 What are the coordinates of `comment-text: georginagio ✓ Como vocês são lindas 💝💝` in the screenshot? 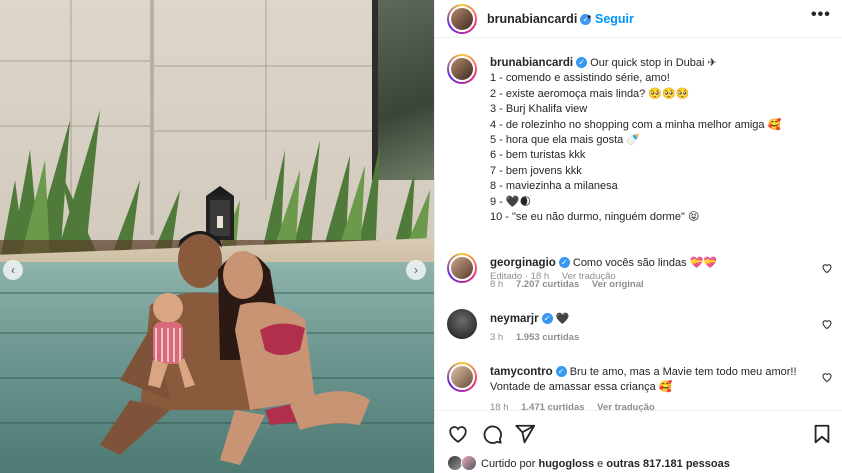 It's located at (650, 263).